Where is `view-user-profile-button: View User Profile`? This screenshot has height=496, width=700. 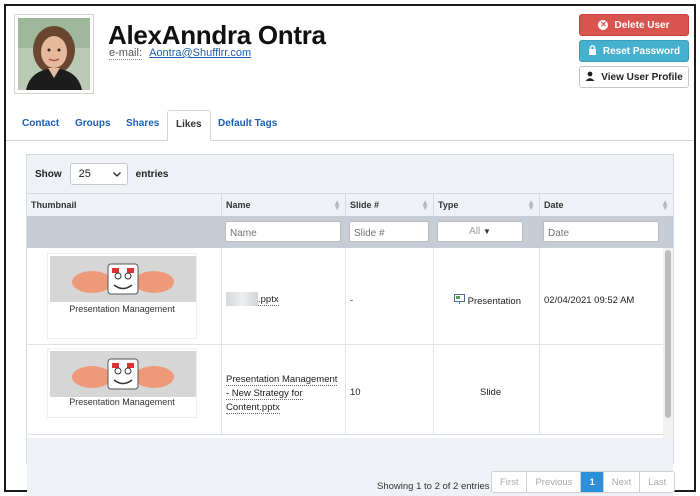 view-user-profile-button: View User Profile is located at coordinates (634, 77).